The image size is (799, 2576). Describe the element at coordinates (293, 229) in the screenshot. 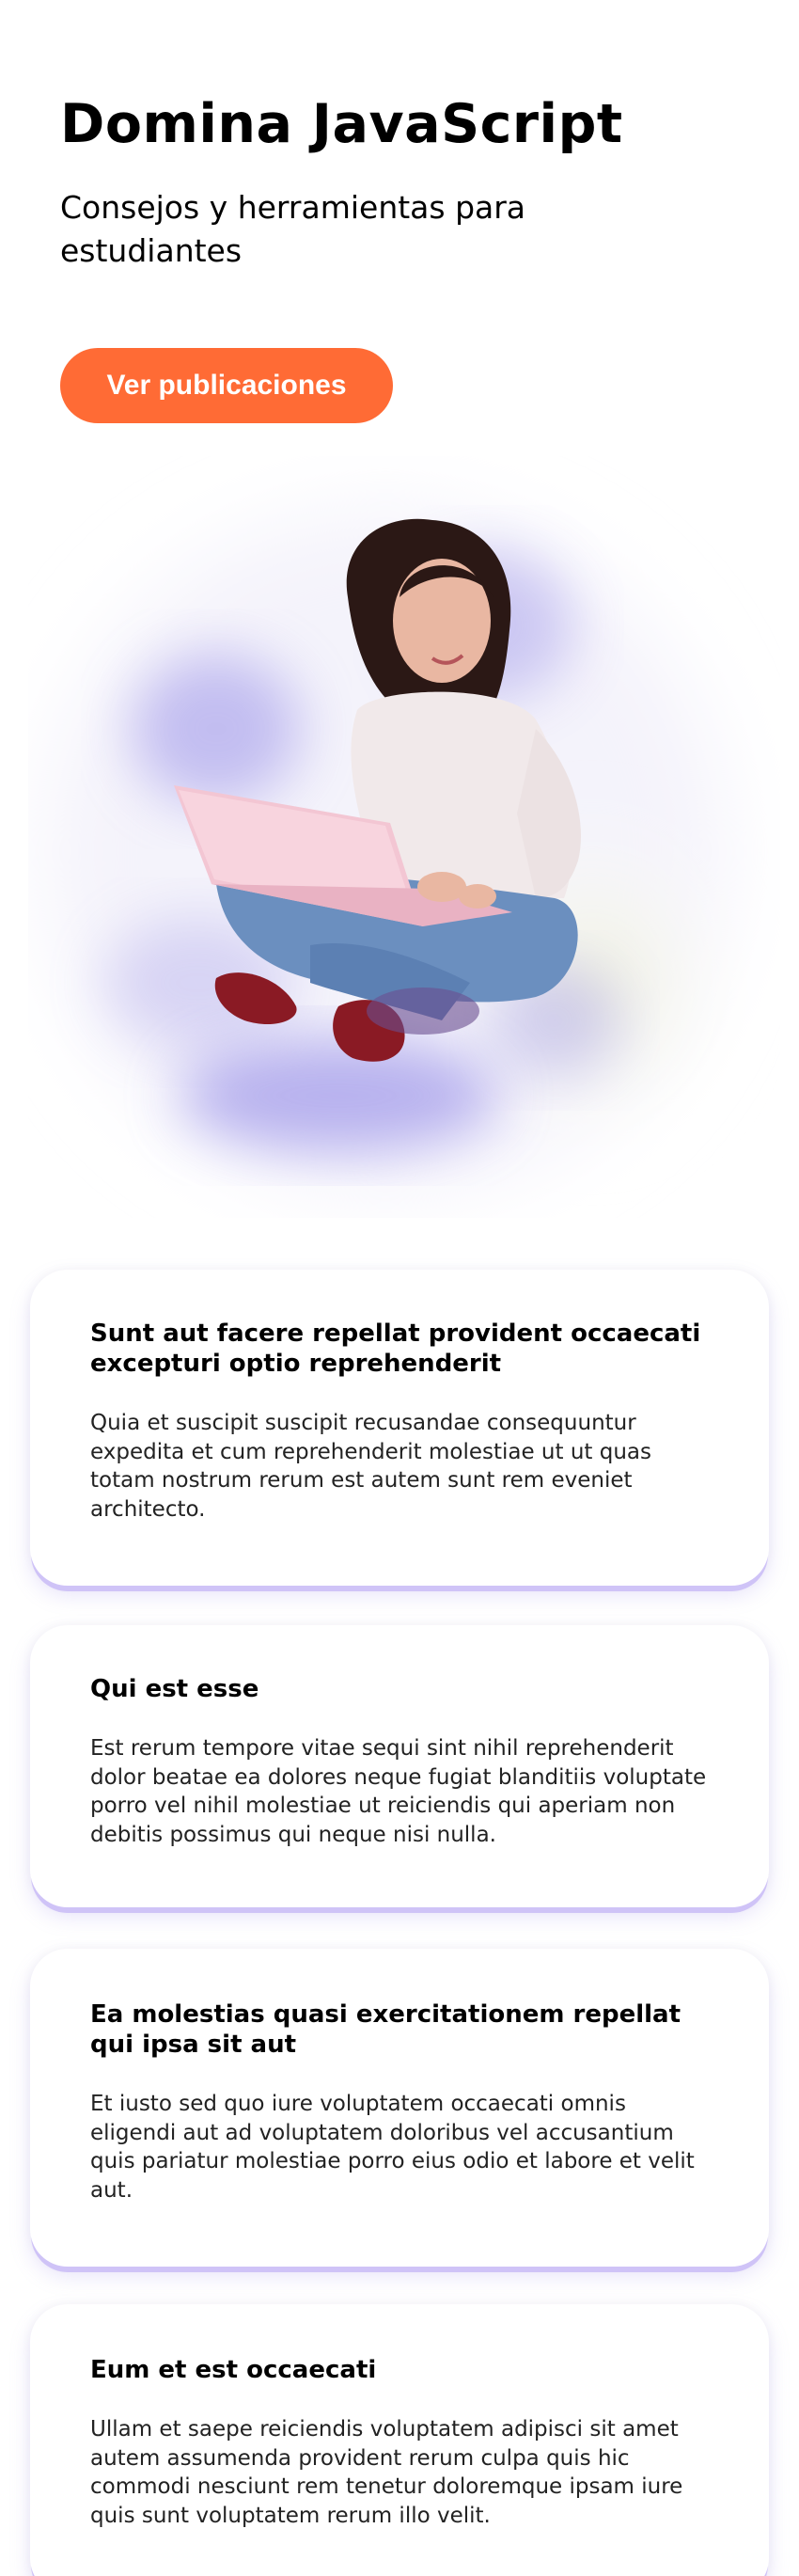

I see `page-subtitle: Consejos y herramientas para estudiantes` at that location.